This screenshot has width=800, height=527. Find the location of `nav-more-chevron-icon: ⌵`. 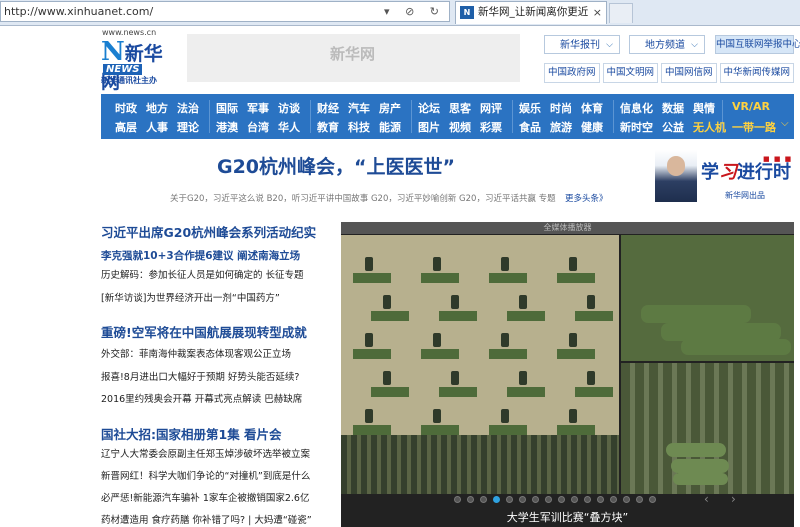

nav-more-chevron-icon: ⌵ is located at coordinates (785, 123).